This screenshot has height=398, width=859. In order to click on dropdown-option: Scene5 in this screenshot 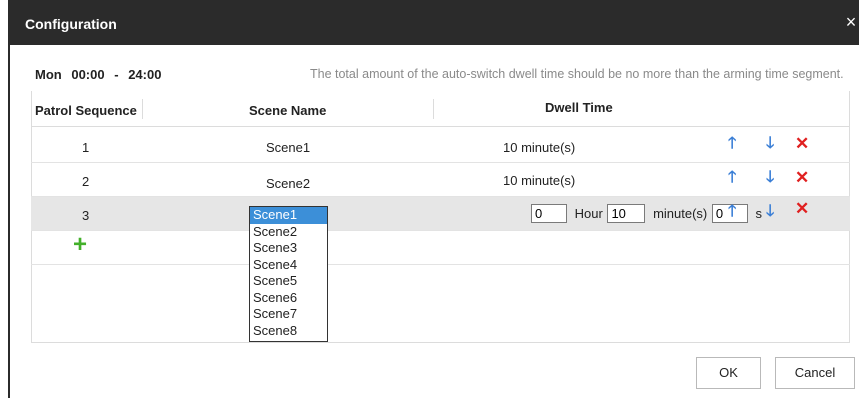, I will do `click(288, 281)`.